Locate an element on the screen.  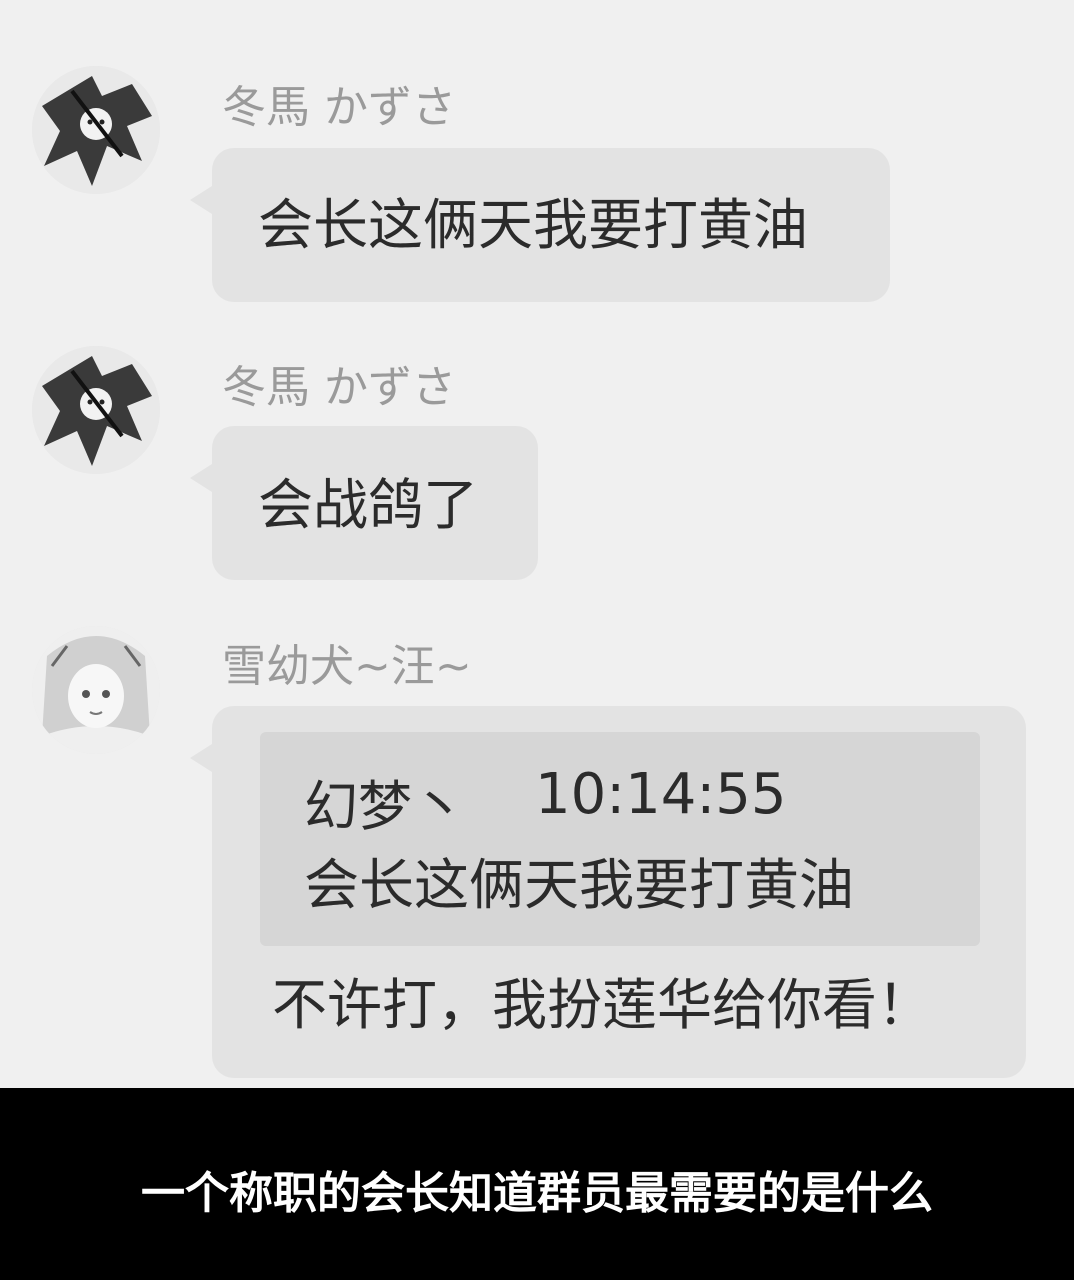
message-text: 会战鸽了 is located at coordinates (368, 505).